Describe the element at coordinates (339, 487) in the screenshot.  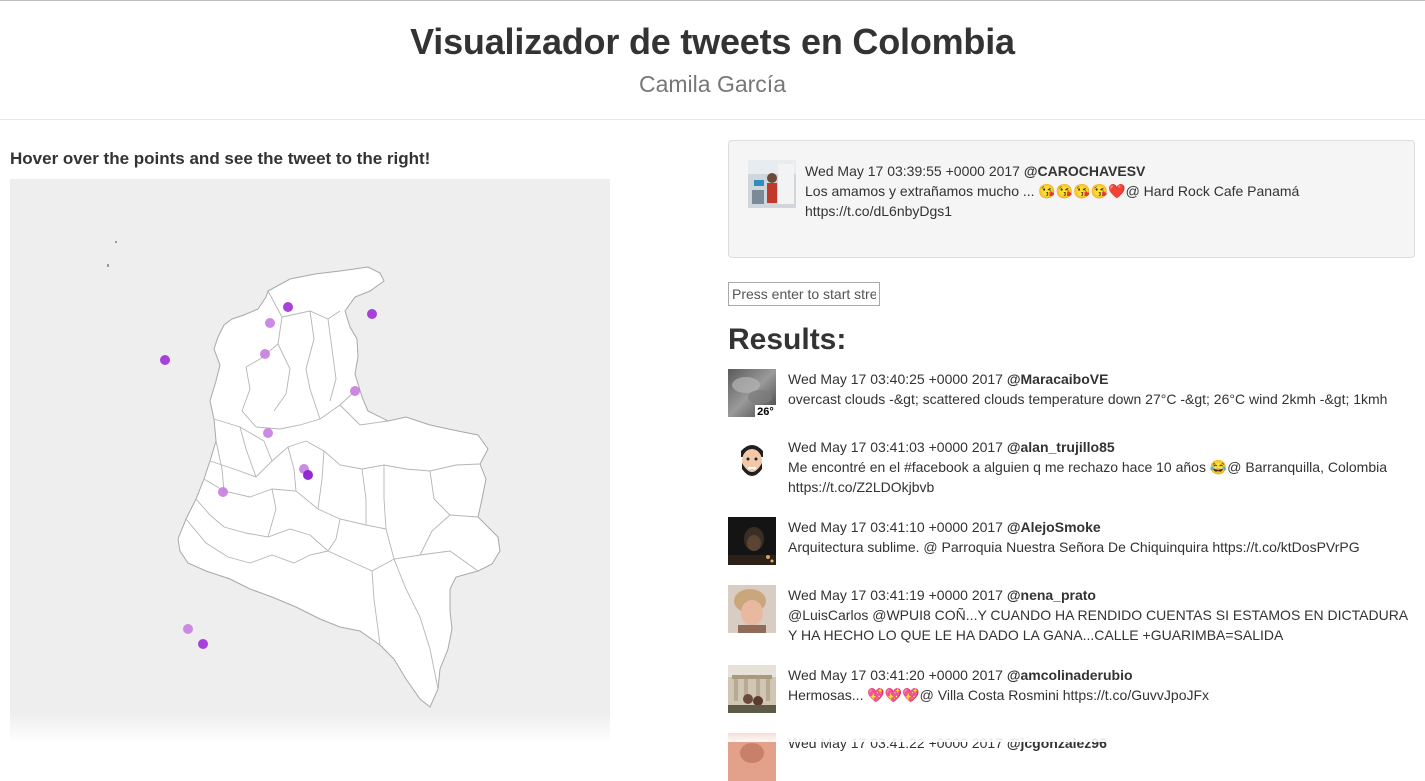
I see `country-shape` at that location.